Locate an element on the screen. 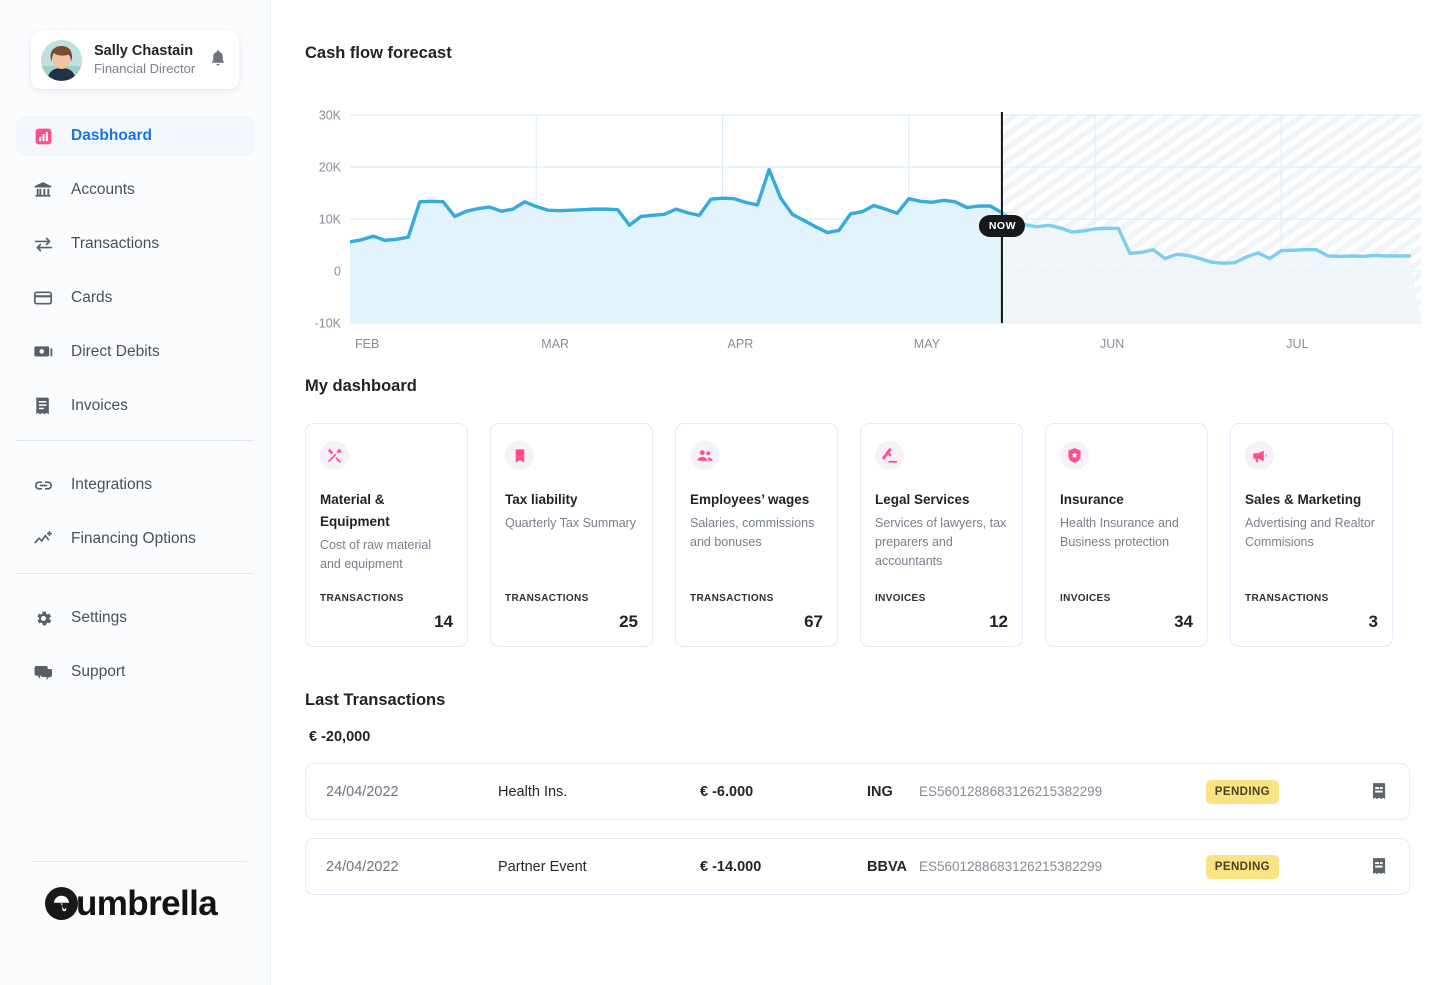 The image size is (1440, 985). sidebar-item-support: Support is located at coordinates (135, 672).